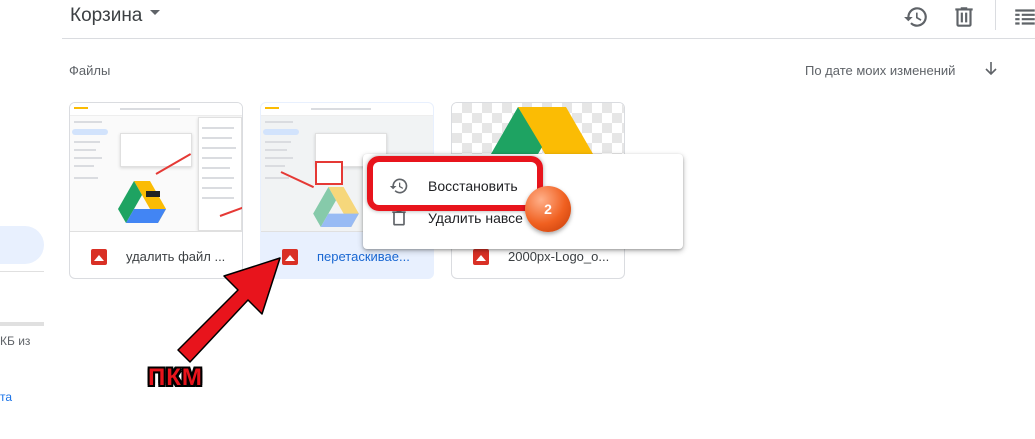 The image size is (1035, 439). What do you see at coordinates (991, 69) in the screenshot?
I see `arrow-down-icon` at bounding box center [991, 69].